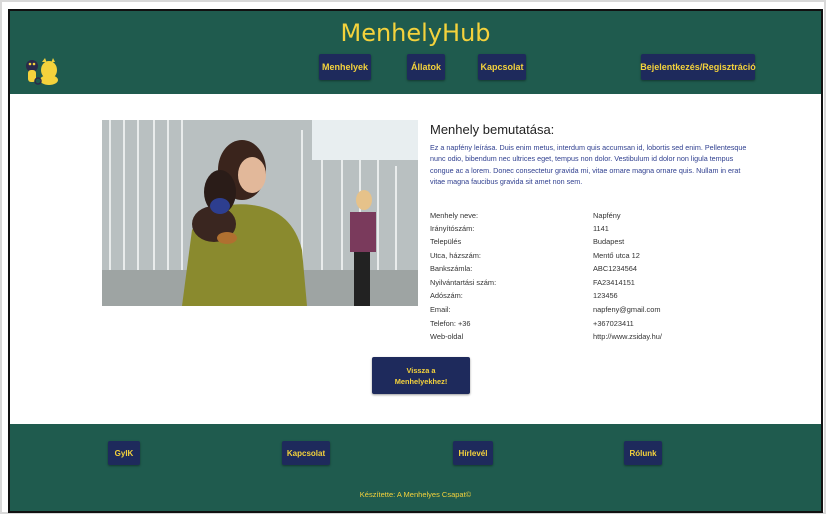  I want to click on info-row-registry: Nyilvántartási szám: FA23414151, so click(610, 284).